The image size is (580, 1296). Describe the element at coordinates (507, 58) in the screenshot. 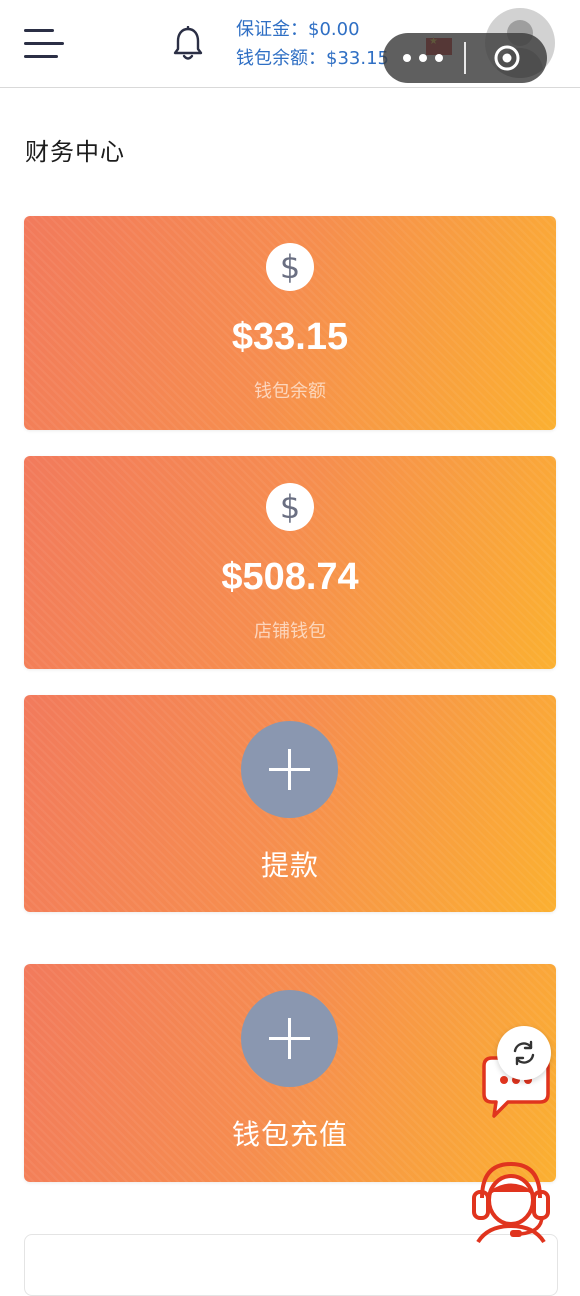

I see `target-icon` at that location.